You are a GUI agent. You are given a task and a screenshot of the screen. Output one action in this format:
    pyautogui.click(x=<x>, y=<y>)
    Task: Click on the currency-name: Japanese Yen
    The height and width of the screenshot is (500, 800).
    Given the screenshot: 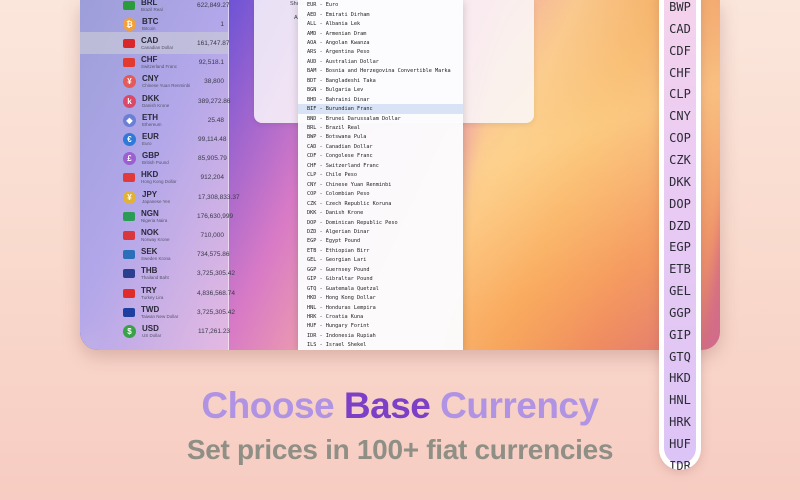 What is the action you would take?
    pyautogui.click(x=156, y=201)
    